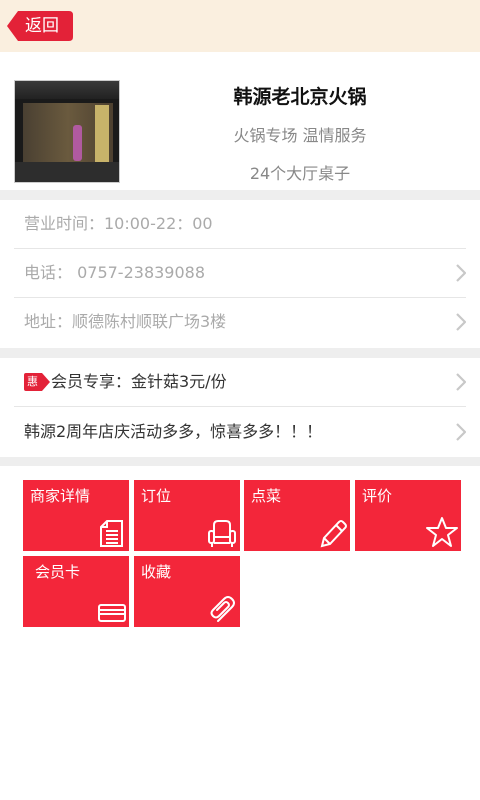 The height and width of the screenshot is (800, 480). Describe the element at coordinates (187, 515) in the screenshot. I see `reserve-tile: 订位` at that location.